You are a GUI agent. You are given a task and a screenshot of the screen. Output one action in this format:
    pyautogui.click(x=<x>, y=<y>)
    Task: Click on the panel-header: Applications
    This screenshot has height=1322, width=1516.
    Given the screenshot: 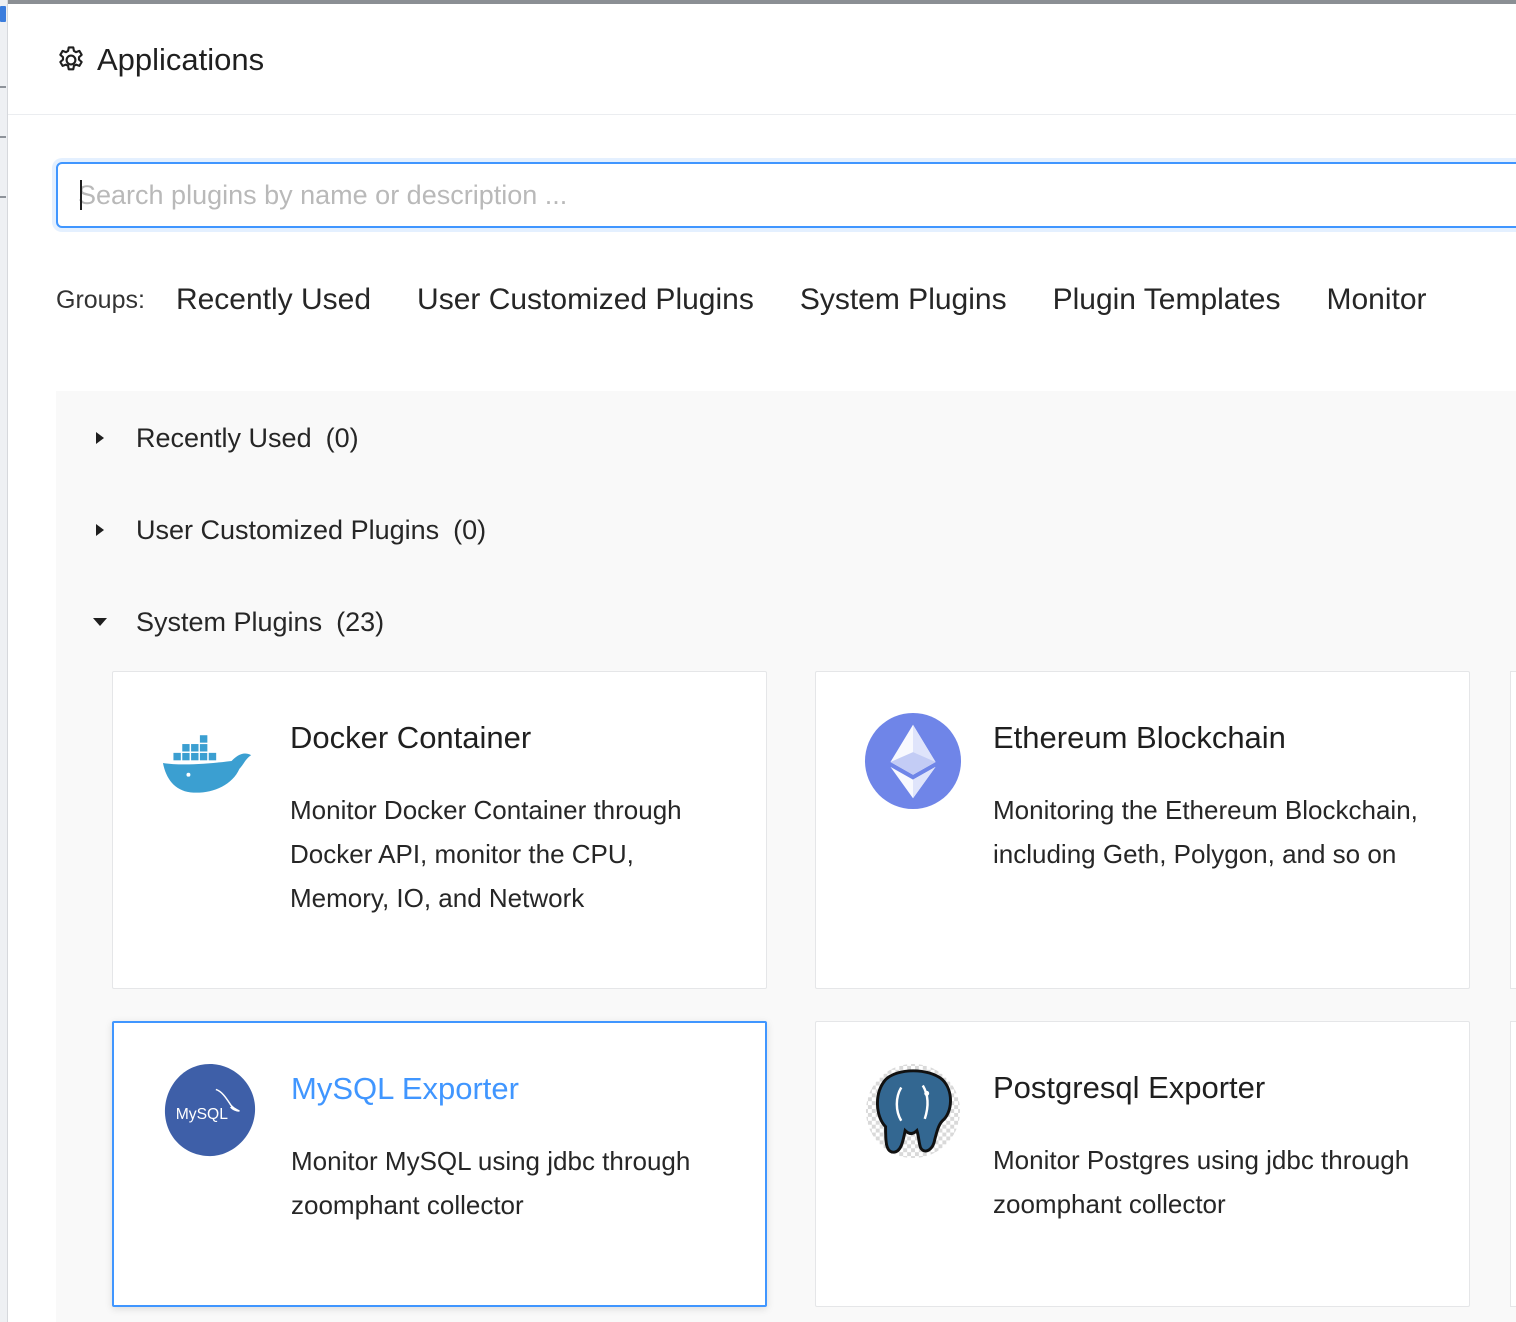 What is the action you would take?
    pyautogui.click(x=762, y=59)
    